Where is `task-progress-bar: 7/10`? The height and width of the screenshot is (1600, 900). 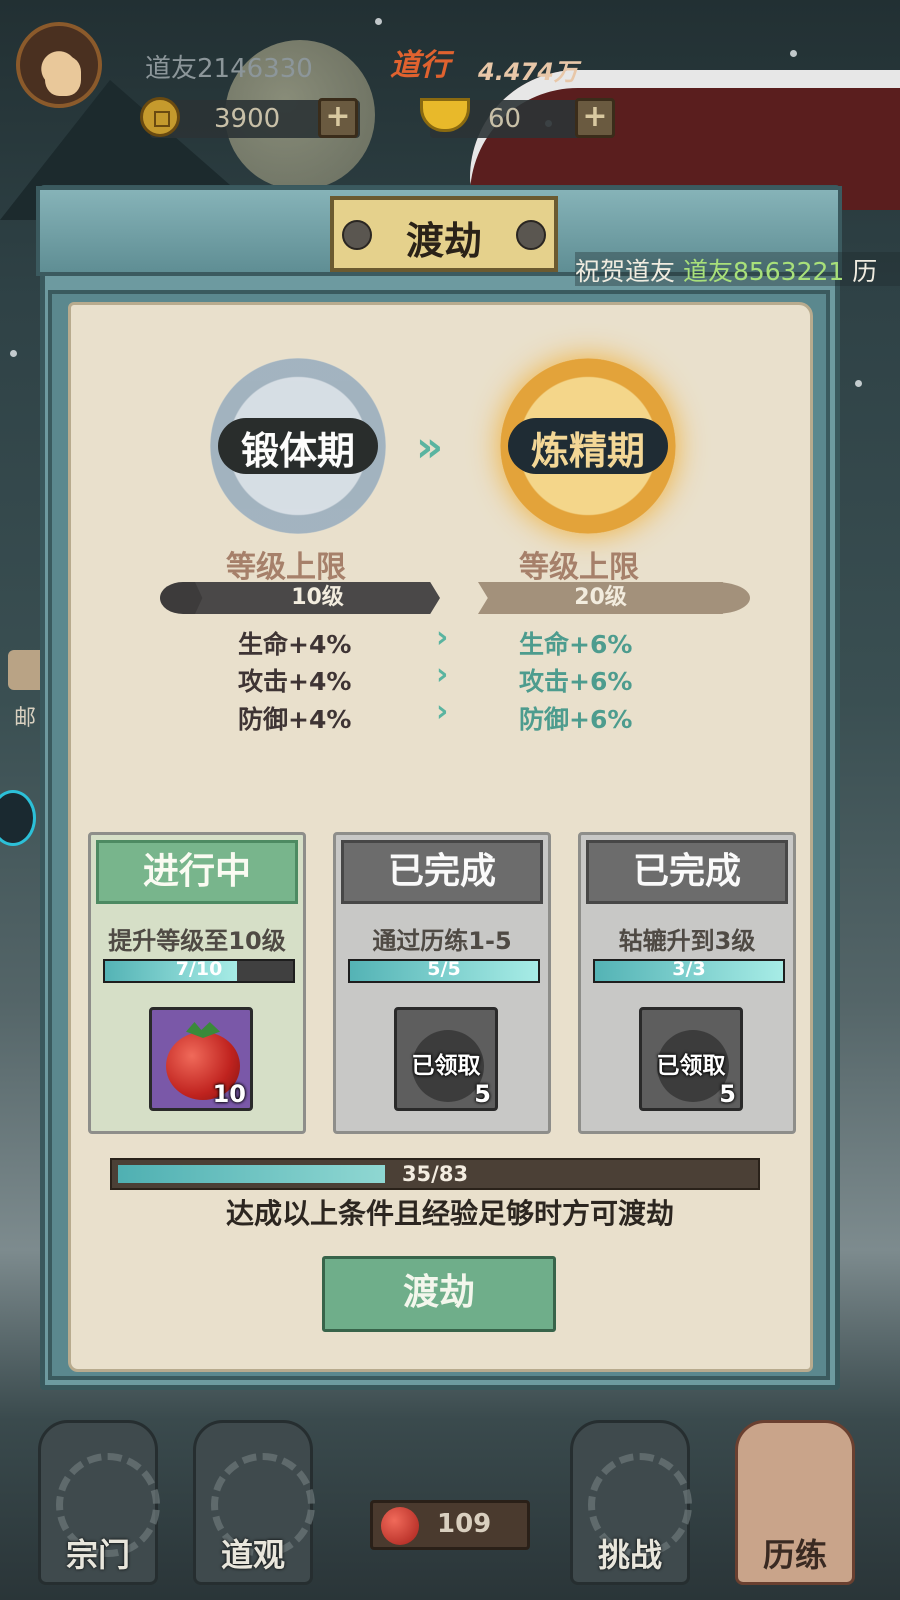
task-progress-bar: 7/10 is located at coordinates (199, 970).